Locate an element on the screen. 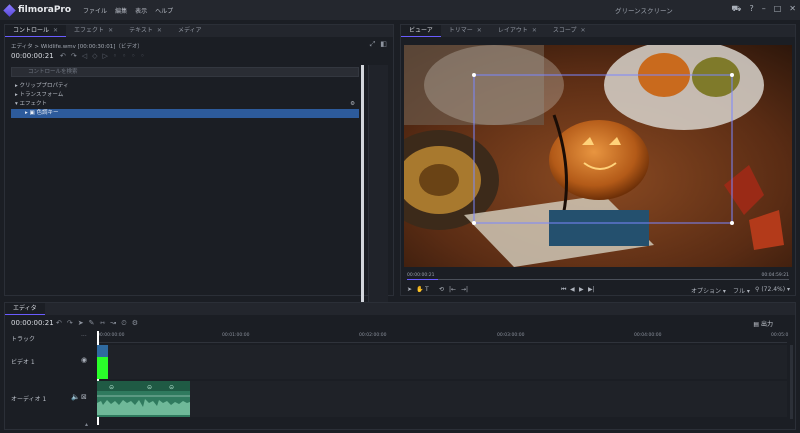 Image resolution: width=800 pixels, height=433 pixels. tab-scopes: スコープ ✕ is located at coordinates (569, 31).